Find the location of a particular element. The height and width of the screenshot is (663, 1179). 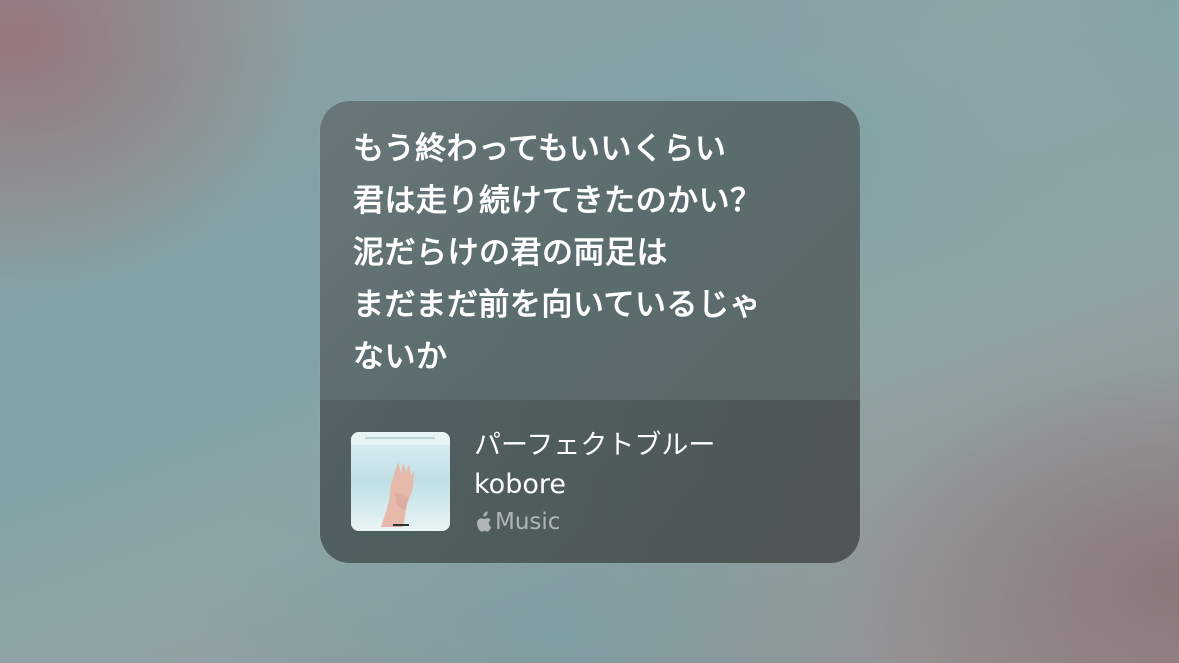

album-artwork-image is located at coordinates (400, 481).